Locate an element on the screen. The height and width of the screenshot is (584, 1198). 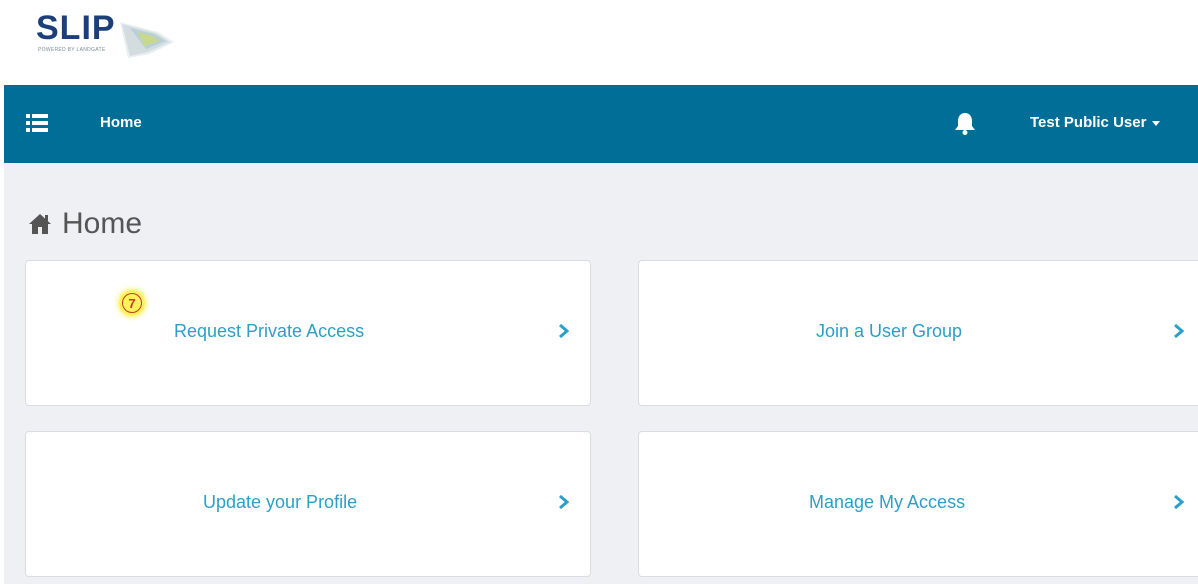
logo-subtitle: POWERED BY LANDGATE is located at coordinates (72, 50).